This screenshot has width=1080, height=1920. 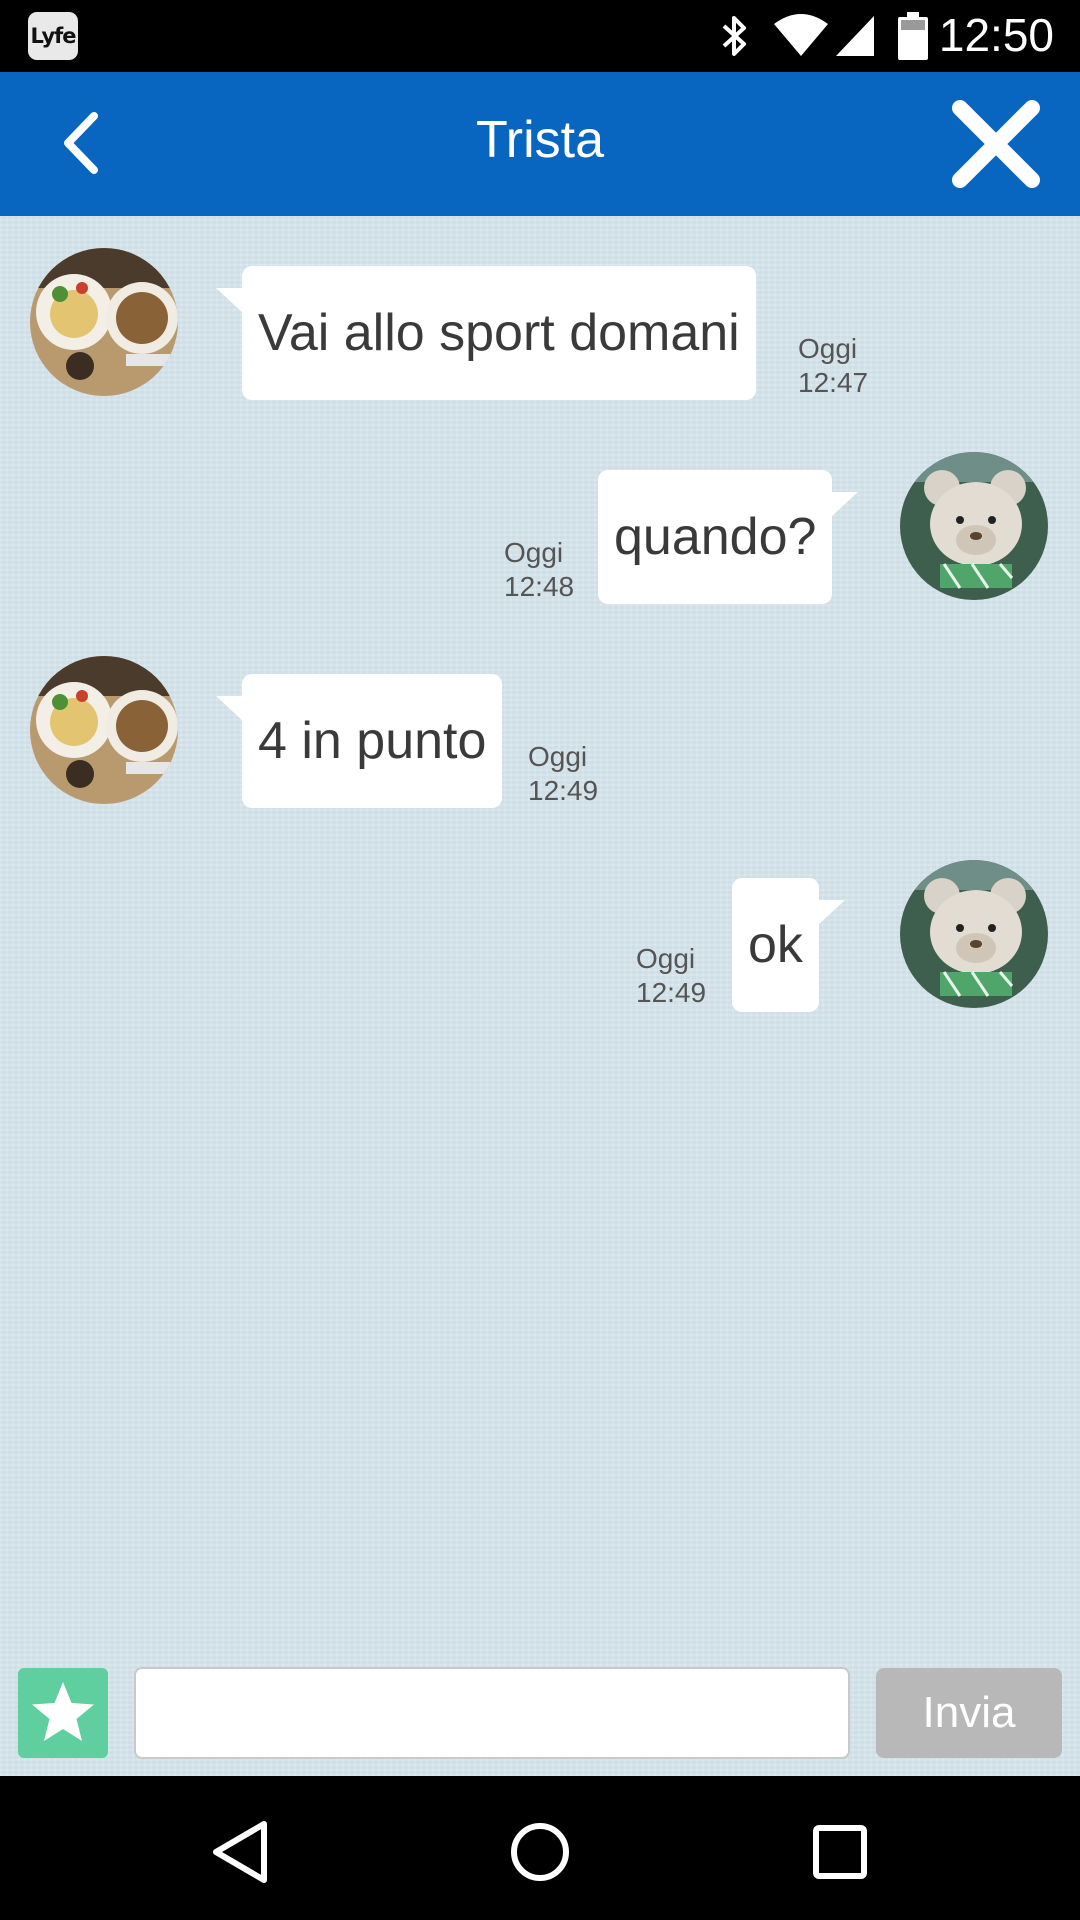 I want to click on battery-icon, so click(x=913, y=36).